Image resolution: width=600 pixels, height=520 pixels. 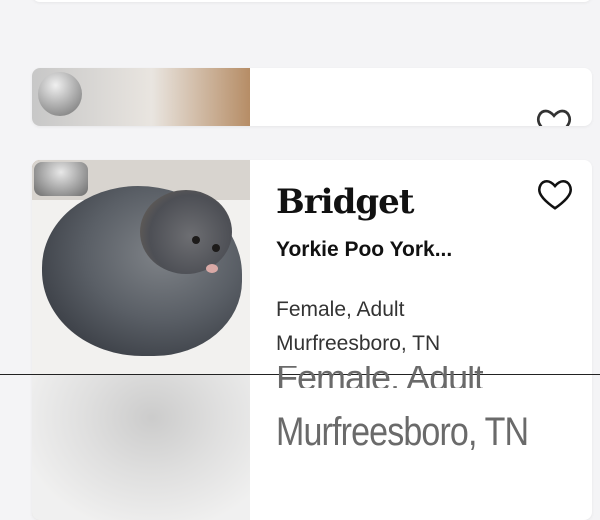 I want to click on pet-card-previous, so click(x=312, y=1).